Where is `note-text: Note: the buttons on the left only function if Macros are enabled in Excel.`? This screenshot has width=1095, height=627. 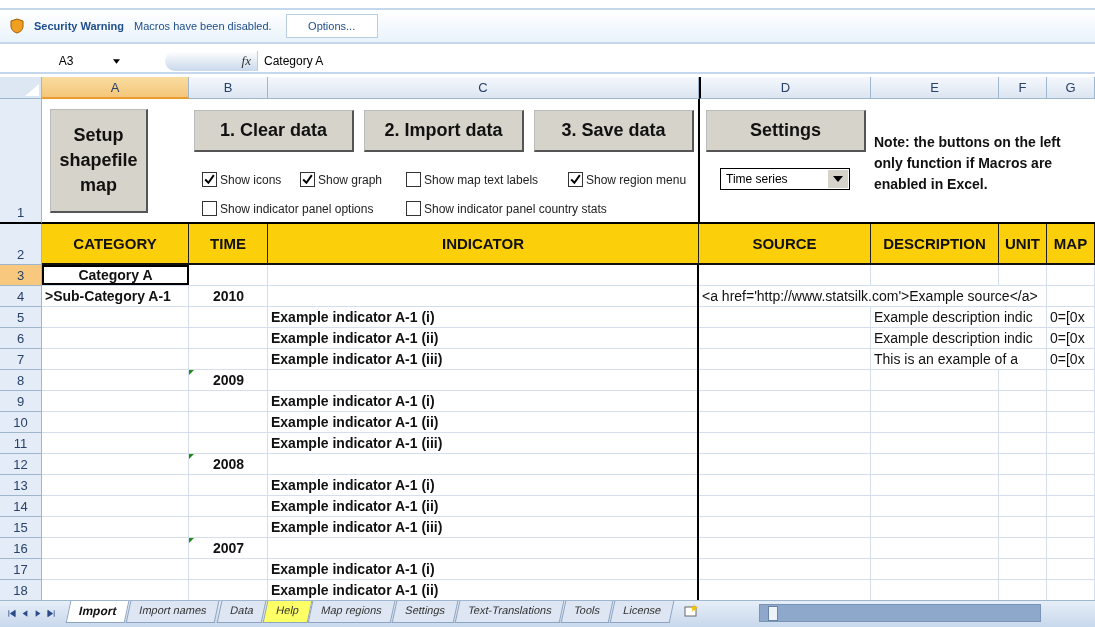
note-text: Note: the buttons on the left only function if Macros are enabled in Excel. is located at coordinates (968, 163).